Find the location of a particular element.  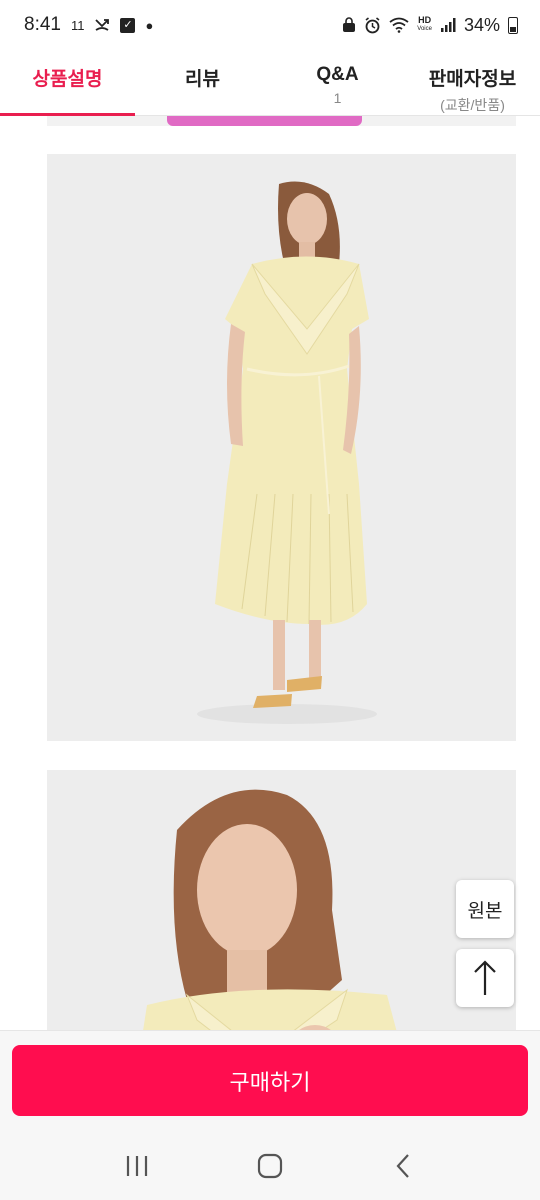

buy-button: 구매하기 is located at coordinates (270, 1080).